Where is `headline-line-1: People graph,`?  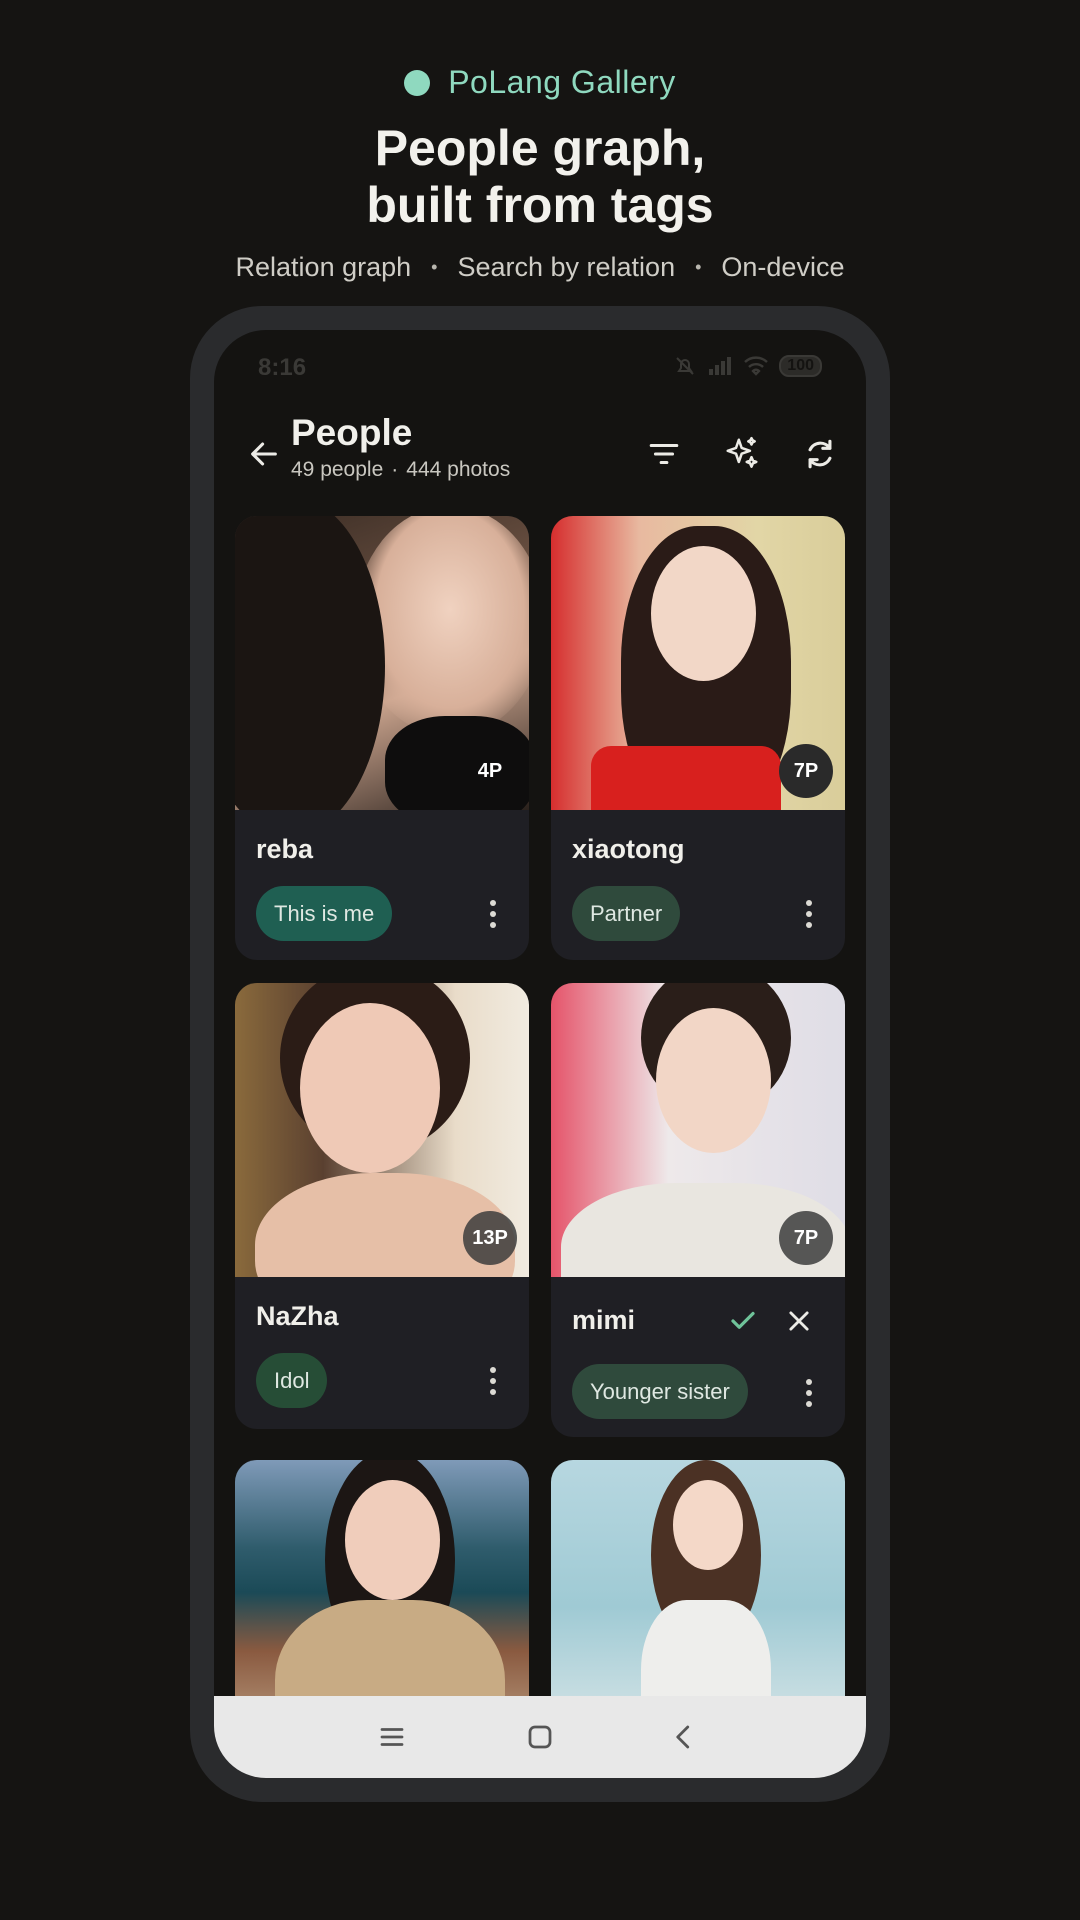
headline-line-1: People graph, is located at coordinates (540, 148).